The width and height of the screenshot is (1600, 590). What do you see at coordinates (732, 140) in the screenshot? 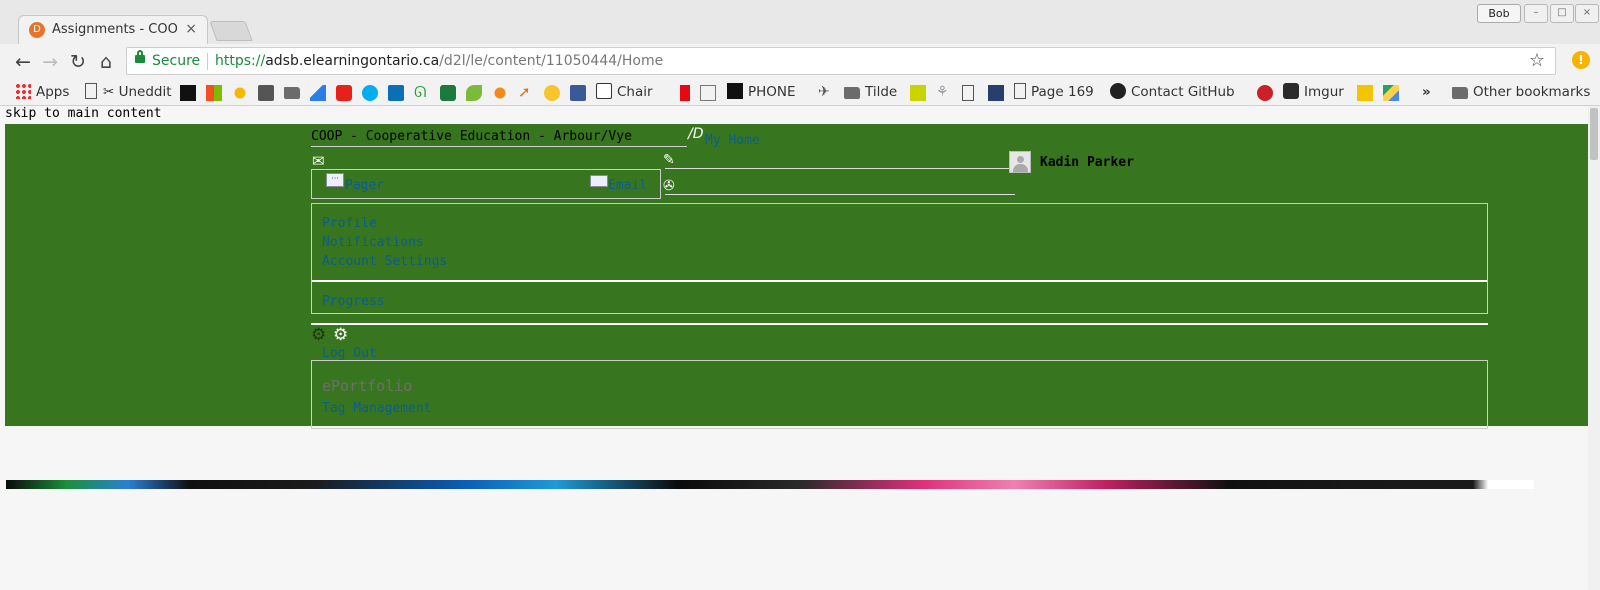
I see `my-home-link: My Home` at bounding box center [732, 140].